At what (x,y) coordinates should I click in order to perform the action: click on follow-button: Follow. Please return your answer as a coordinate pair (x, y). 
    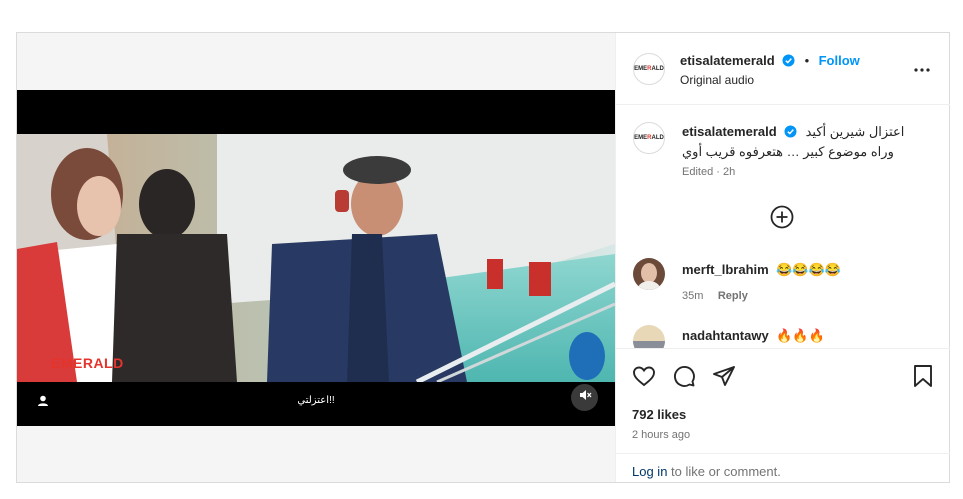
    Looking at the image, I should click on (839, 60).